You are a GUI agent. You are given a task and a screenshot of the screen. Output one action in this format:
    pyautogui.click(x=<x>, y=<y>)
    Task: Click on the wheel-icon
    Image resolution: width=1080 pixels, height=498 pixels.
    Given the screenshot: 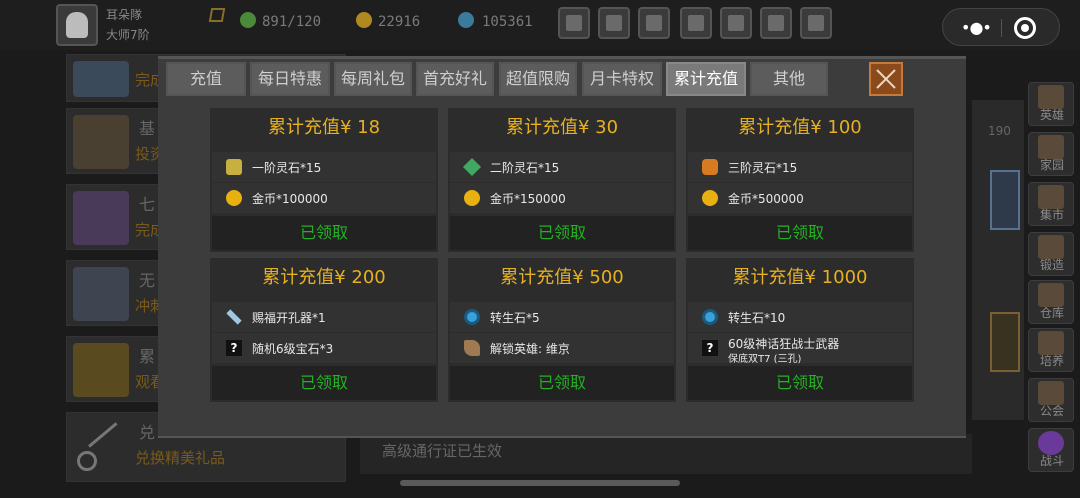 What is the action you would take?
    pyautogui.click(x=776, y=23)
    